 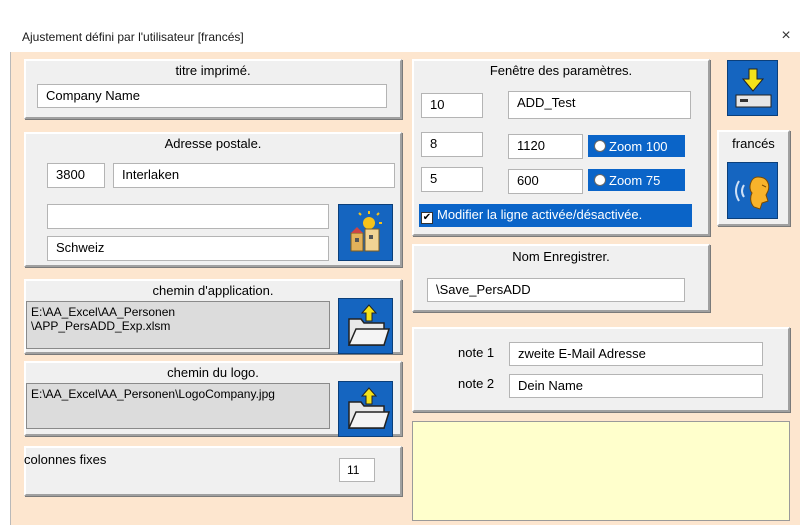 What do you see at coordinates (753, 143) in the screenshot?
I see `language-label: francés` at bounding box center [753, 143].